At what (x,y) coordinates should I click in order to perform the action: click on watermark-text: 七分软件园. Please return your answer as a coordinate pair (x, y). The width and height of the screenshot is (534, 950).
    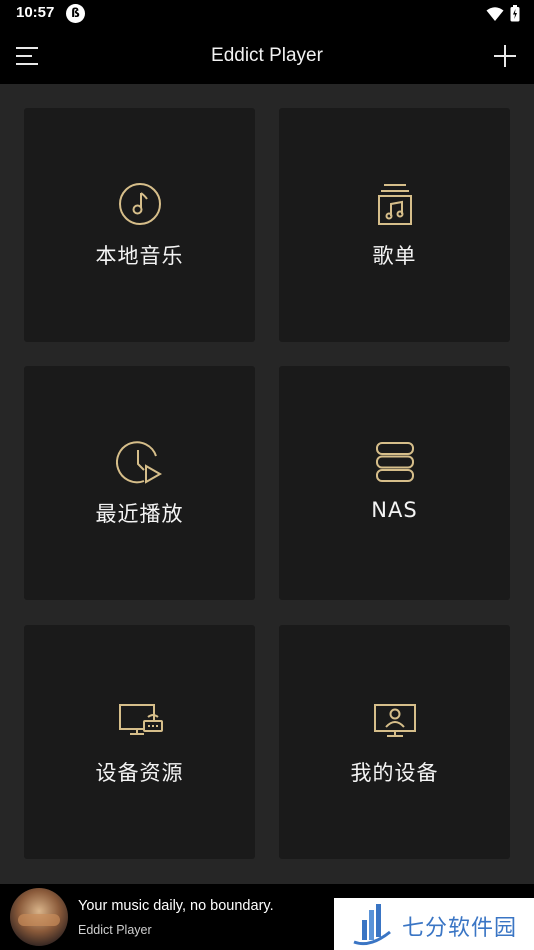
    Looking at the image, I should click on (460, 928).